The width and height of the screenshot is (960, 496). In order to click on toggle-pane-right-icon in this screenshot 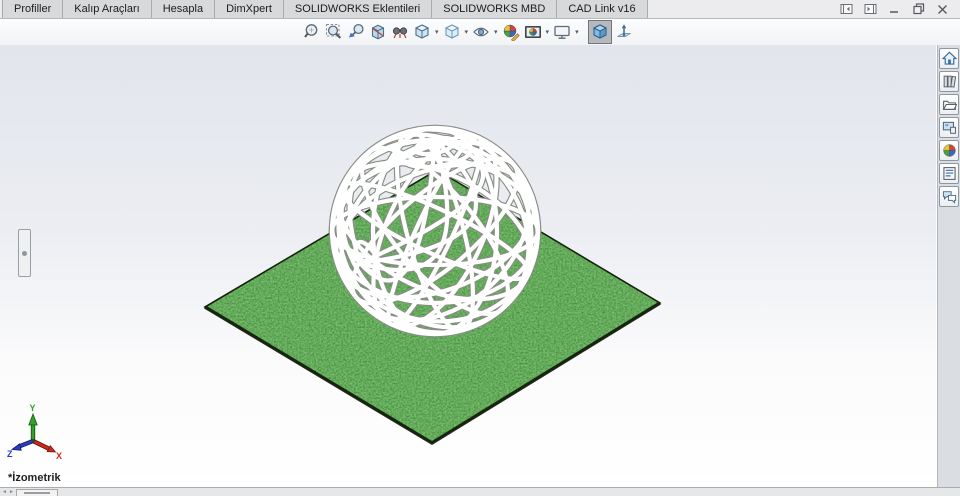, I will do `click(870, 9)`.